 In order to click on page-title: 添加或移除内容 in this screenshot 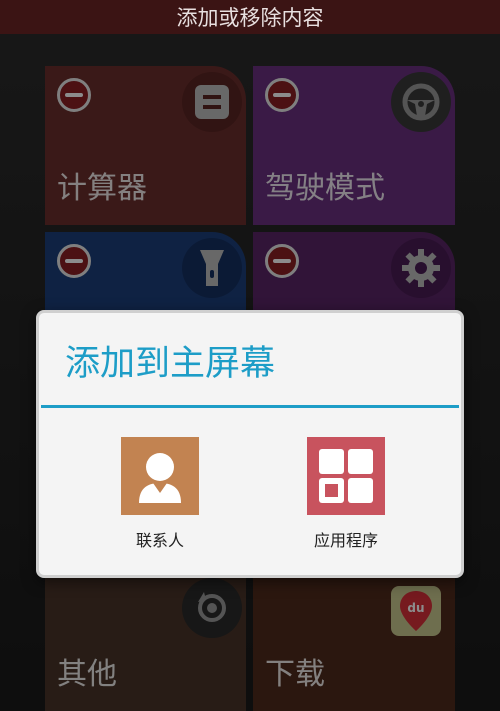, I will do `click(250, 17)`.